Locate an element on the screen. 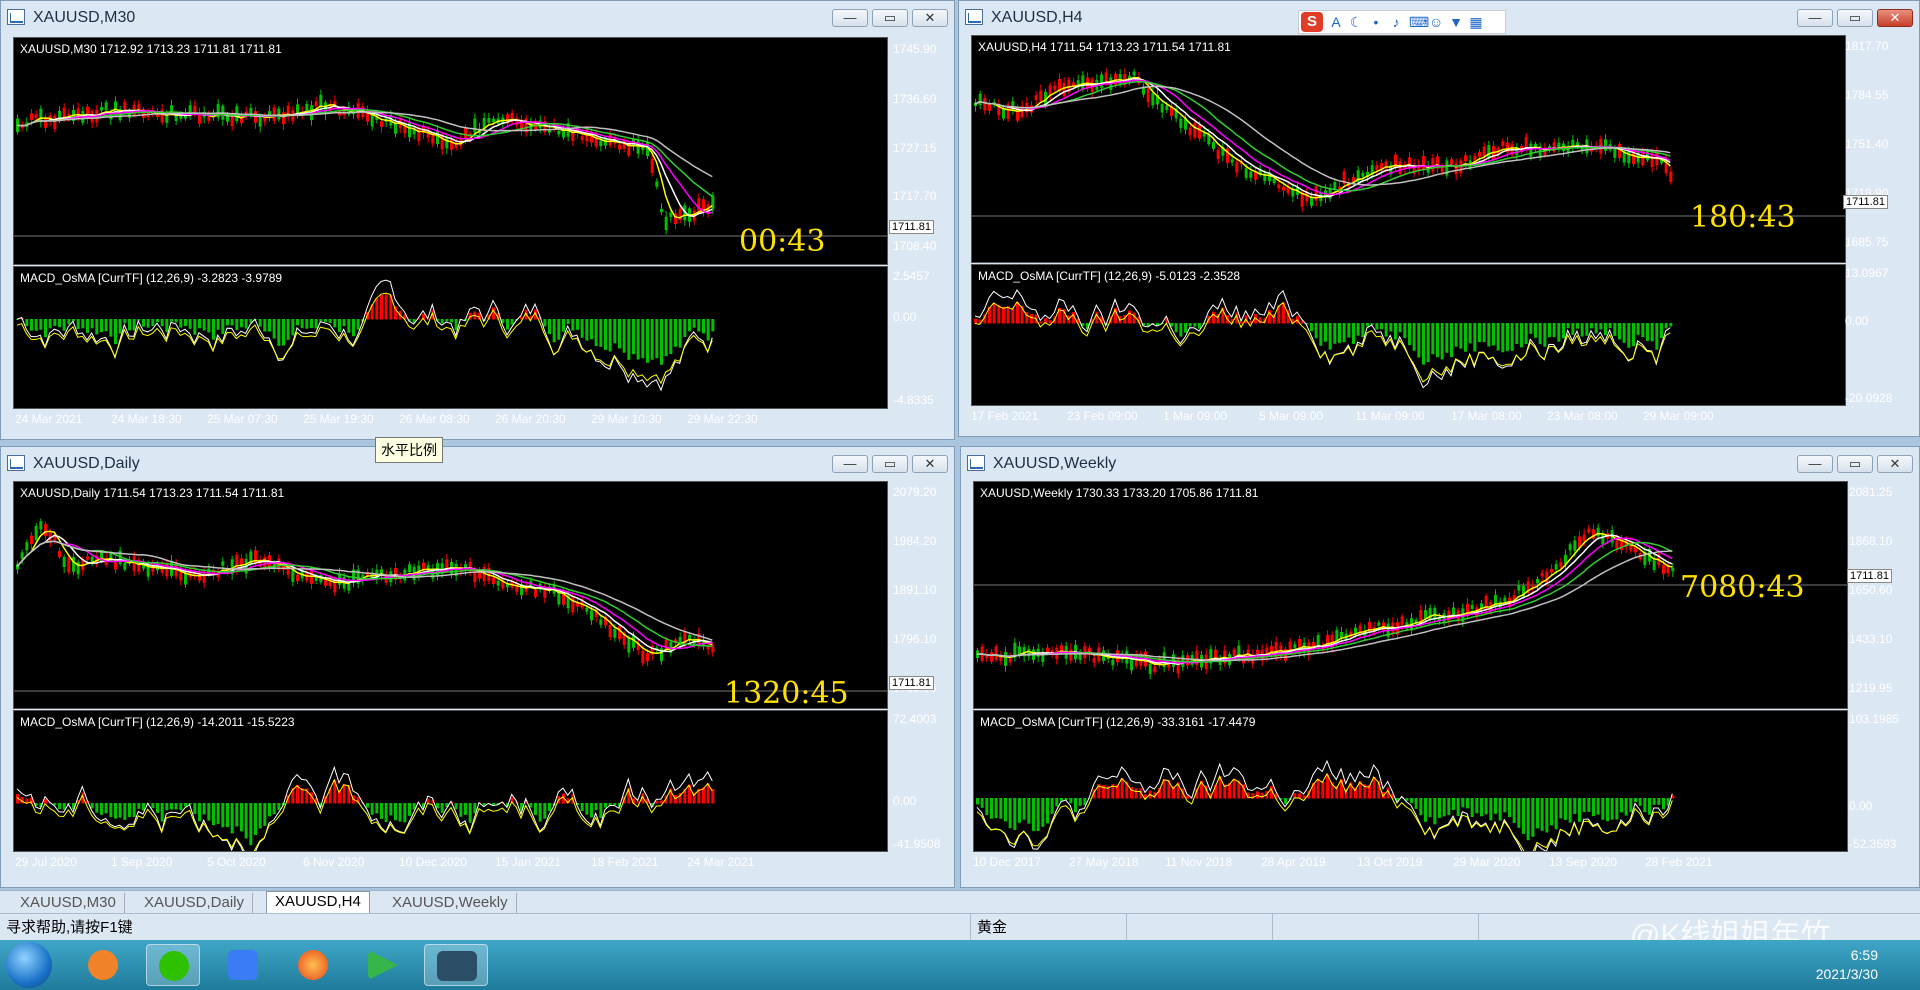 The image size is (1920, 990). grid-icon: ▦ is located at coordinates (1476, 22).